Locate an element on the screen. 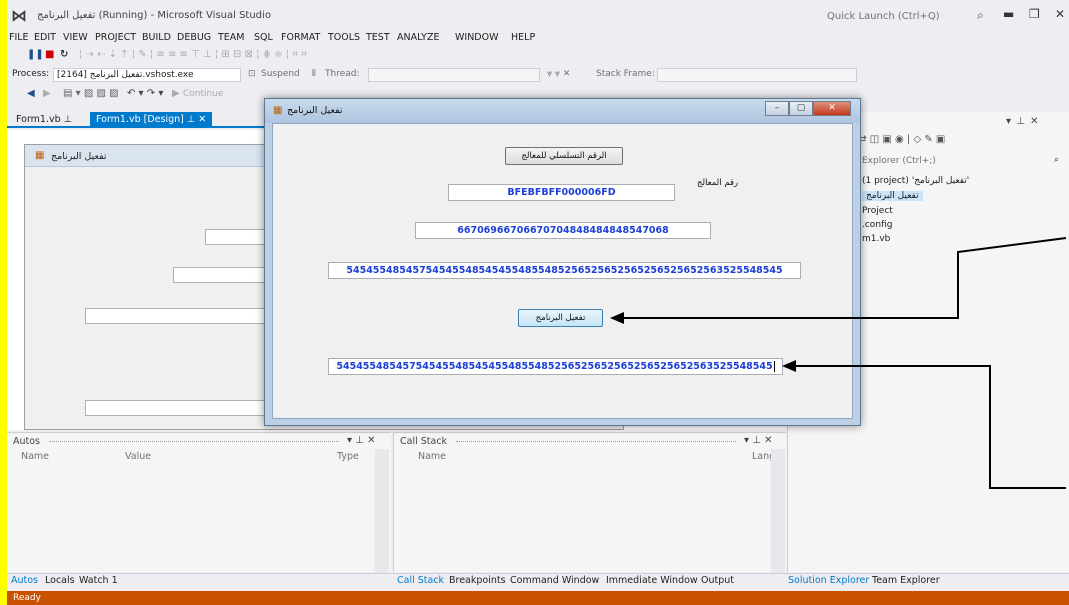 This screenshot has width=1069, height=605. status-bar: Ready is located at coordinates (538, 598).